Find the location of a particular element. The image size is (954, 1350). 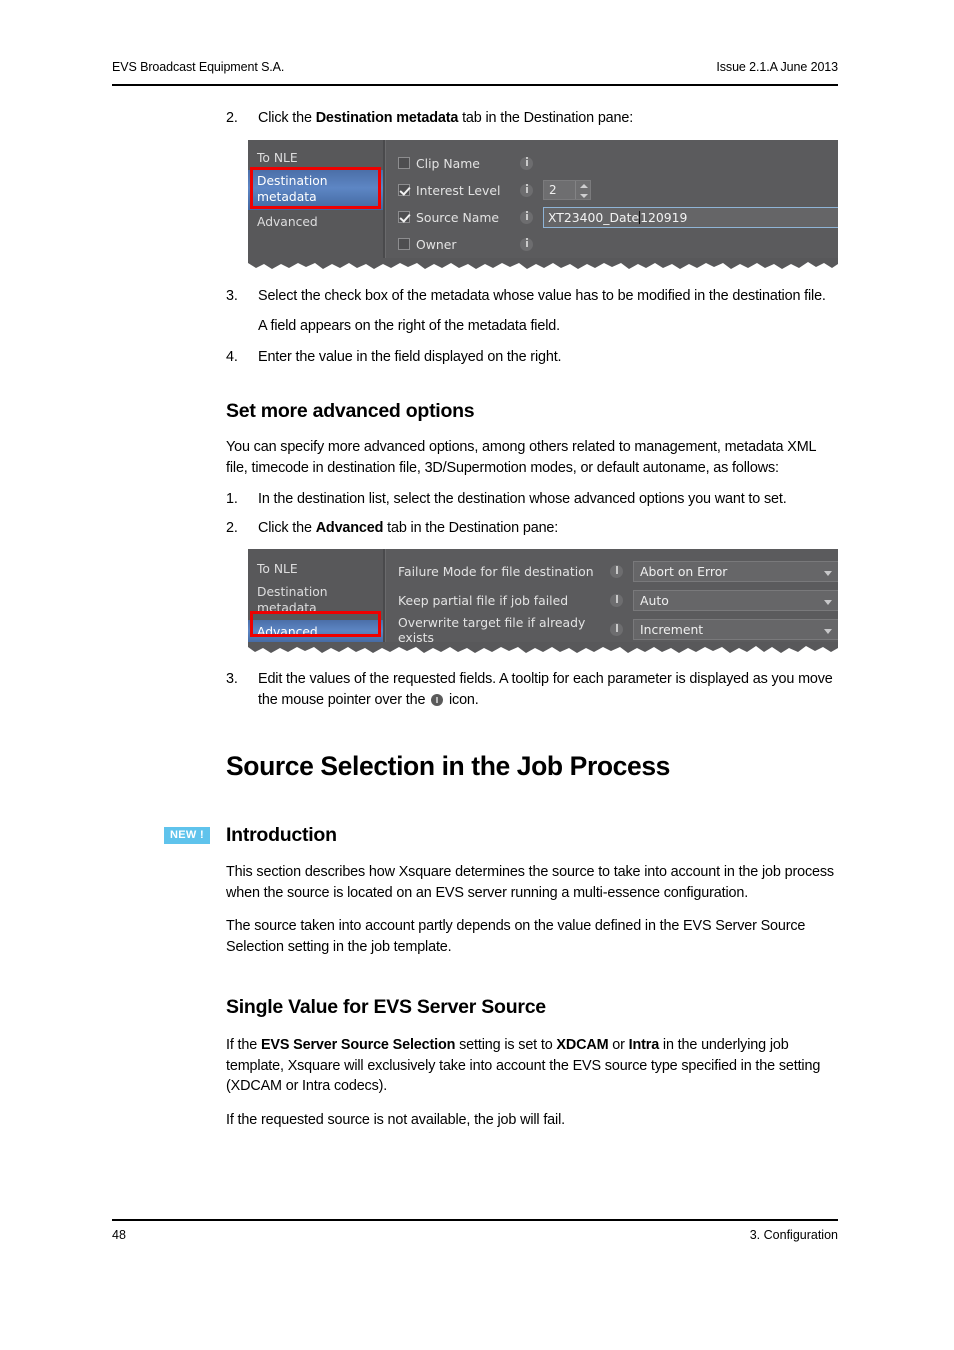

metadata-label: Interest Level is located at coordinates (458, 190).